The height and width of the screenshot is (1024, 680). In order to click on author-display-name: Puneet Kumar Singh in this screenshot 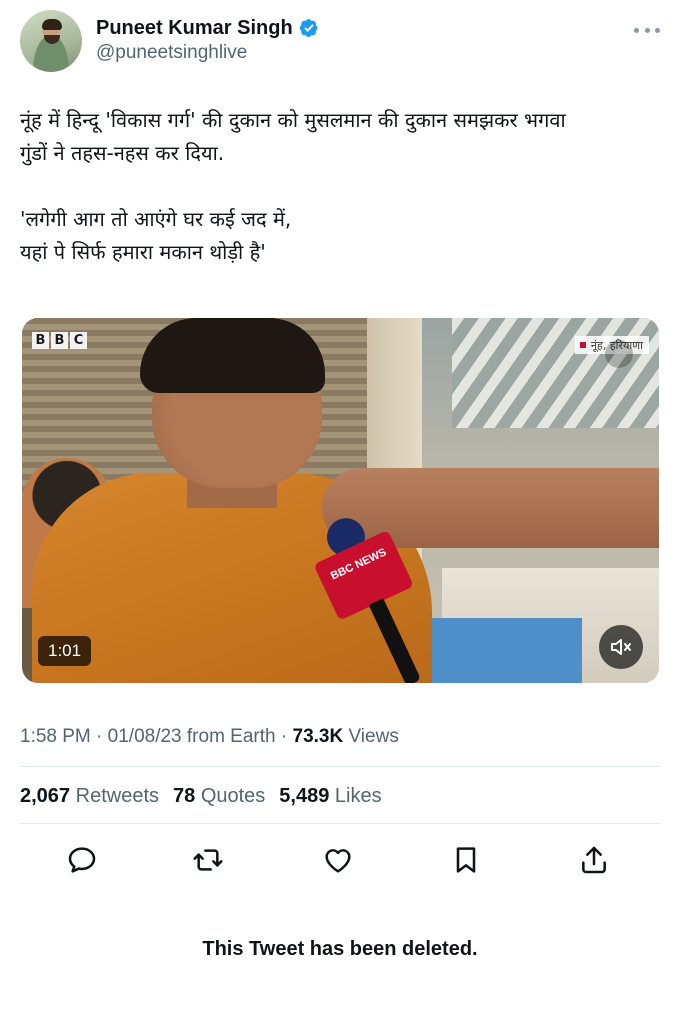, I will do `click(194, 28)`.